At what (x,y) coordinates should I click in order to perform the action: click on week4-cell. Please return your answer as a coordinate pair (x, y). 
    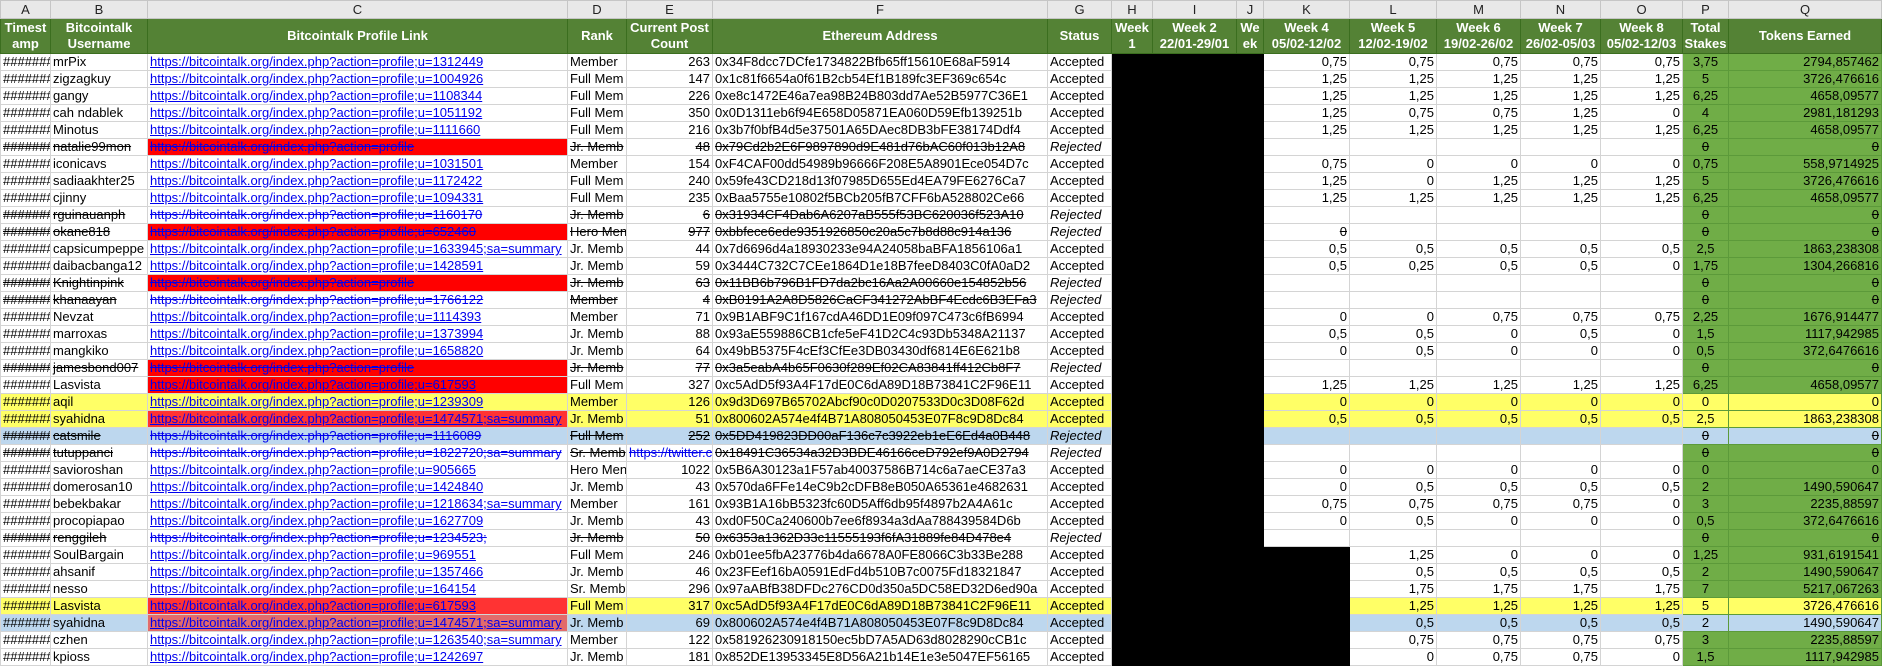
    Looking at the image, I should click on (1306, 572).